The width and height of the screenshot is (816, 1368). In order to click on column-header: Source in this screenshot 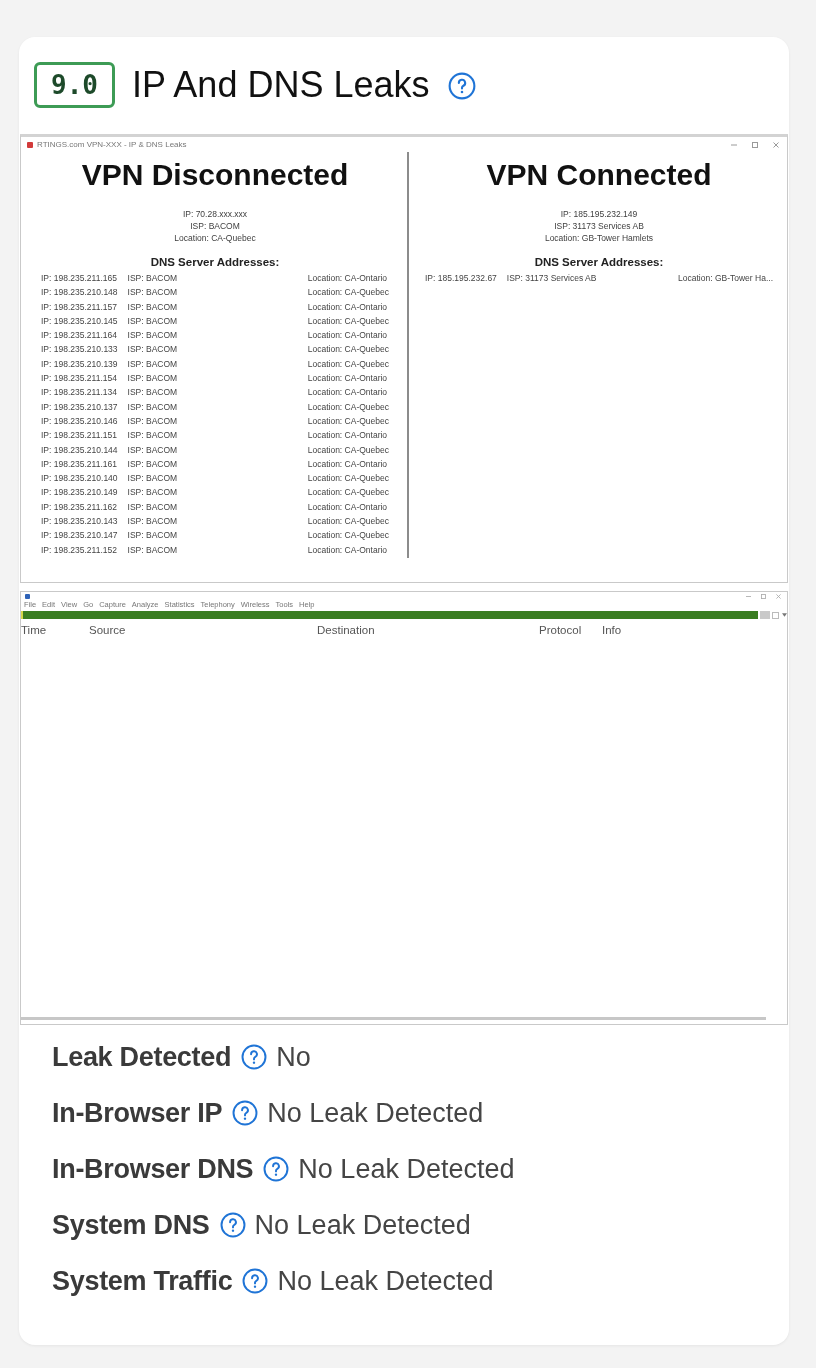, I will do `click(107, 630)`.